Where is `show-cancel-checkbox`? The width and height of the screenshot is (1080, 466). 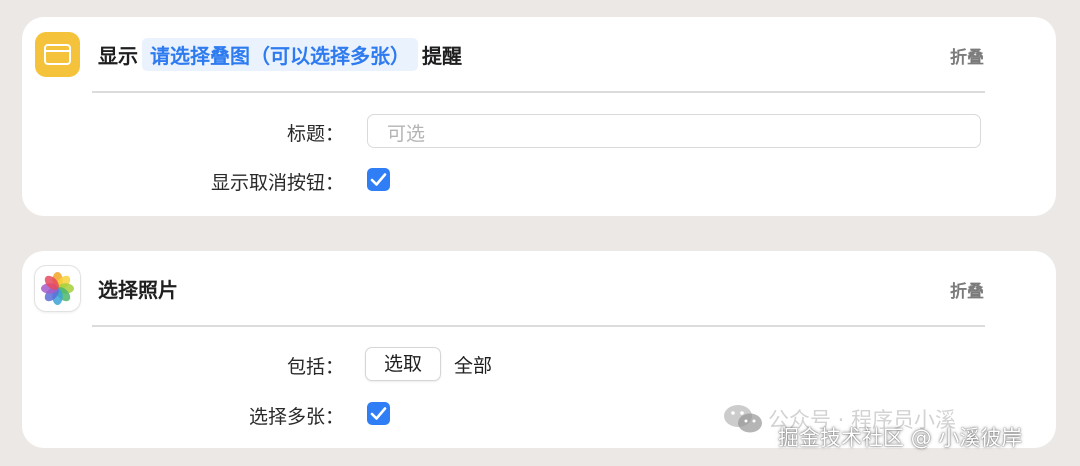
show-cancel-checkbox is located at coordinates (378, 179).